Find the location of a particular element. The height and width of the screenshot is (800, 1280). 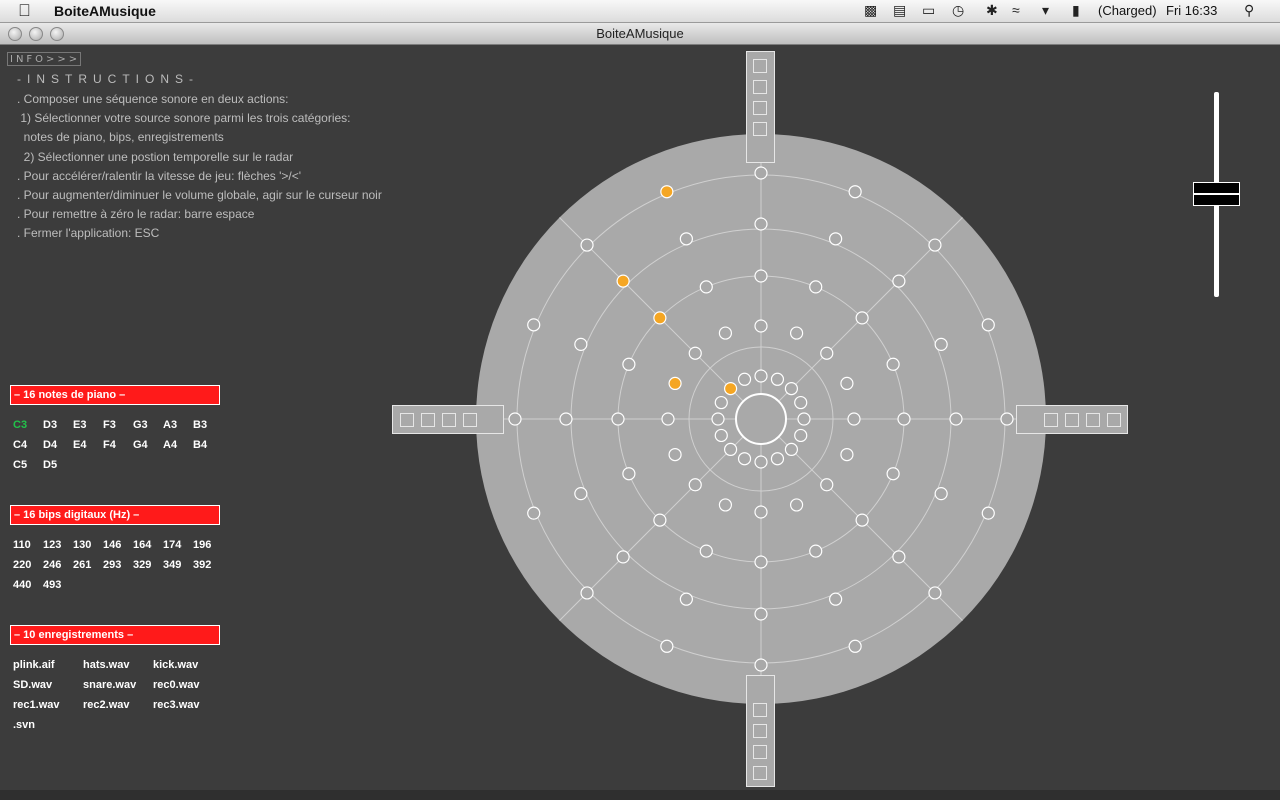

os-dock-strip is located at coordinates (640, 795).